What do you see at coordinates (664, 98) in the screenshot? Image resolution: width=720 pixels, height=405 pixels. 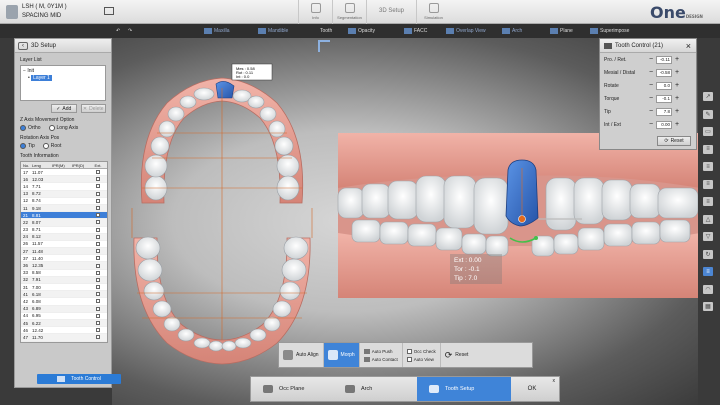 I see `tooth-control-value: -0.1` at bounding box center [664, 98].